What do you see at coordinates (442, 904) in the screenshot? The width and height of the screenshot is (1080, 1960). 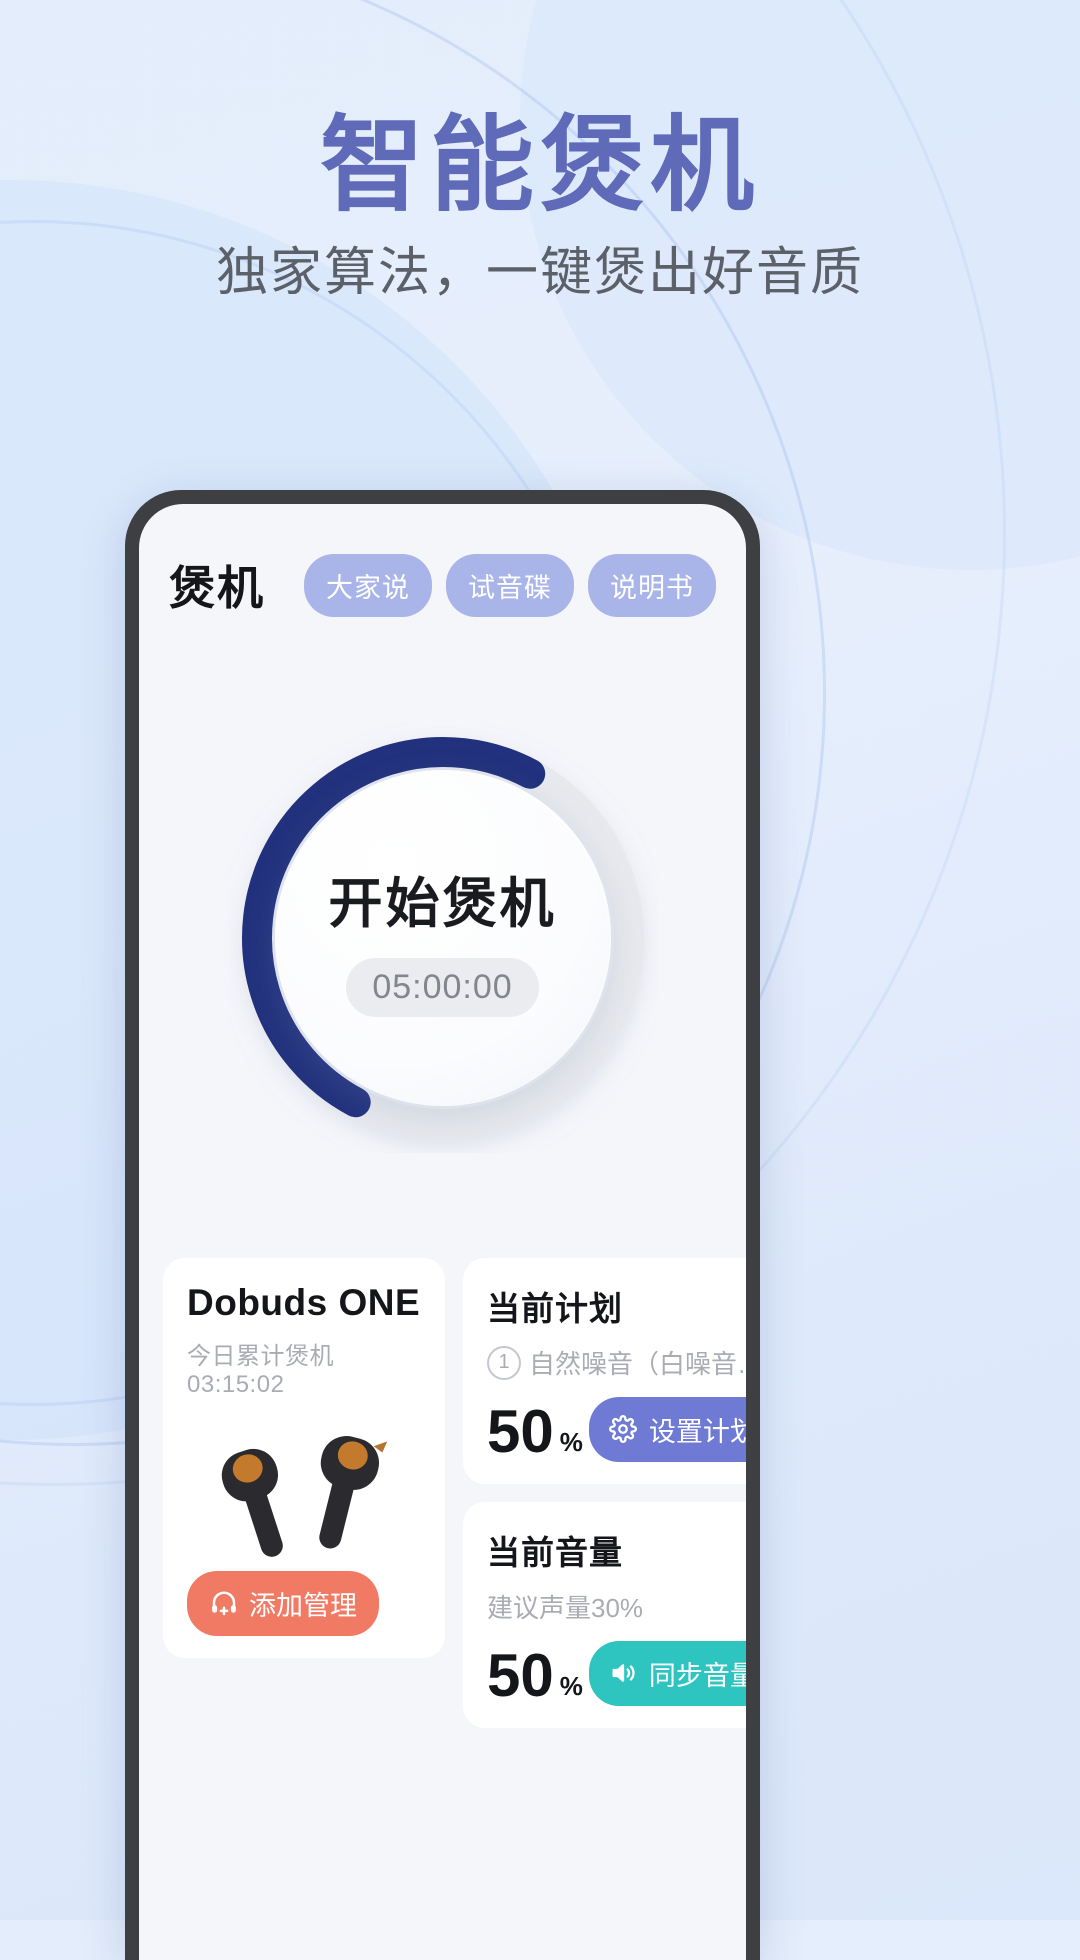 I see `dial-start-label: 开始煲机` at bounding box center [442, 904].